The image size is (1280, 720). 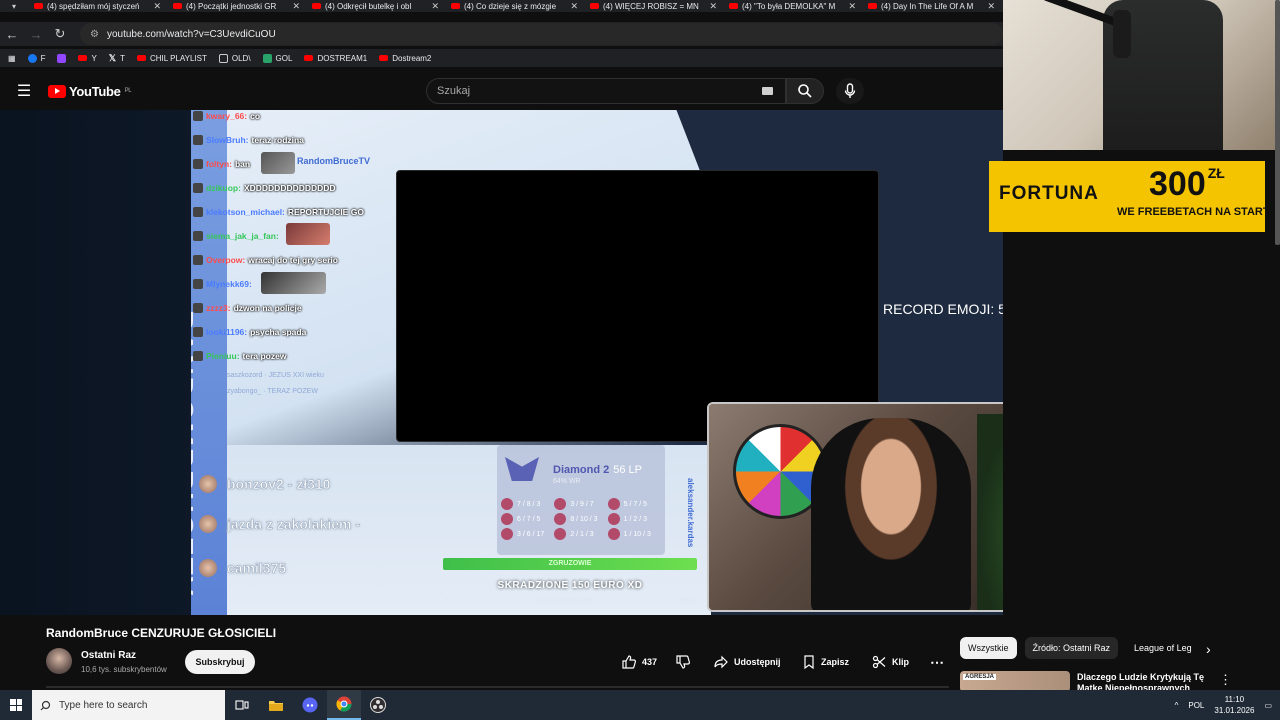 I want to click on donation-goal-text: SKRADZIONE 150 EURO XD, so click(x=570, y=585).